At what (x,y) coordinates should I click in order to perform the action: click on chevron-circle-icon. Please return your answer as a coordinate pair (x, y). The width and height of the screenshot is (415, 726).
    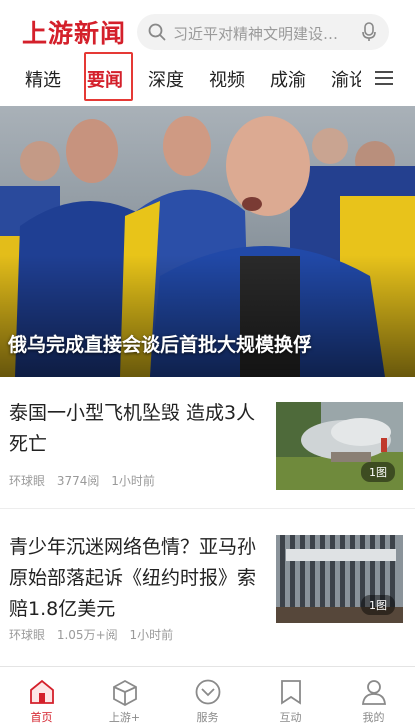
    Looking at the image, I should click on (208, 692).